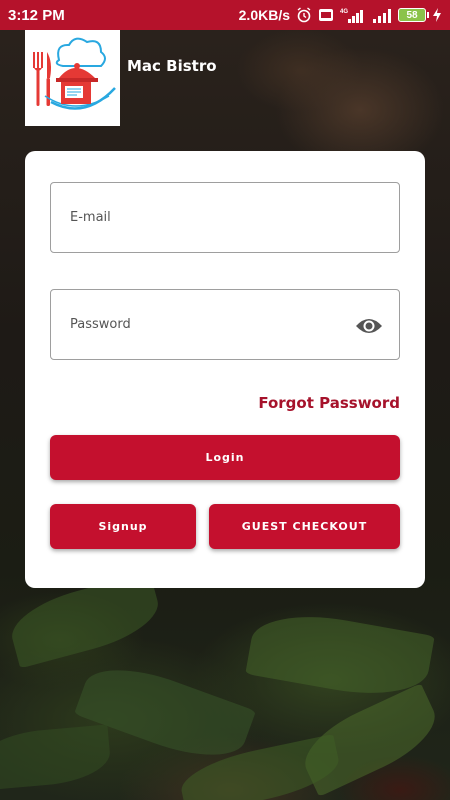 This screenshot has height=800, width=450. Describe the element at coordinates (326, 15) in the screenshot. I see `volte-icon` at that location.